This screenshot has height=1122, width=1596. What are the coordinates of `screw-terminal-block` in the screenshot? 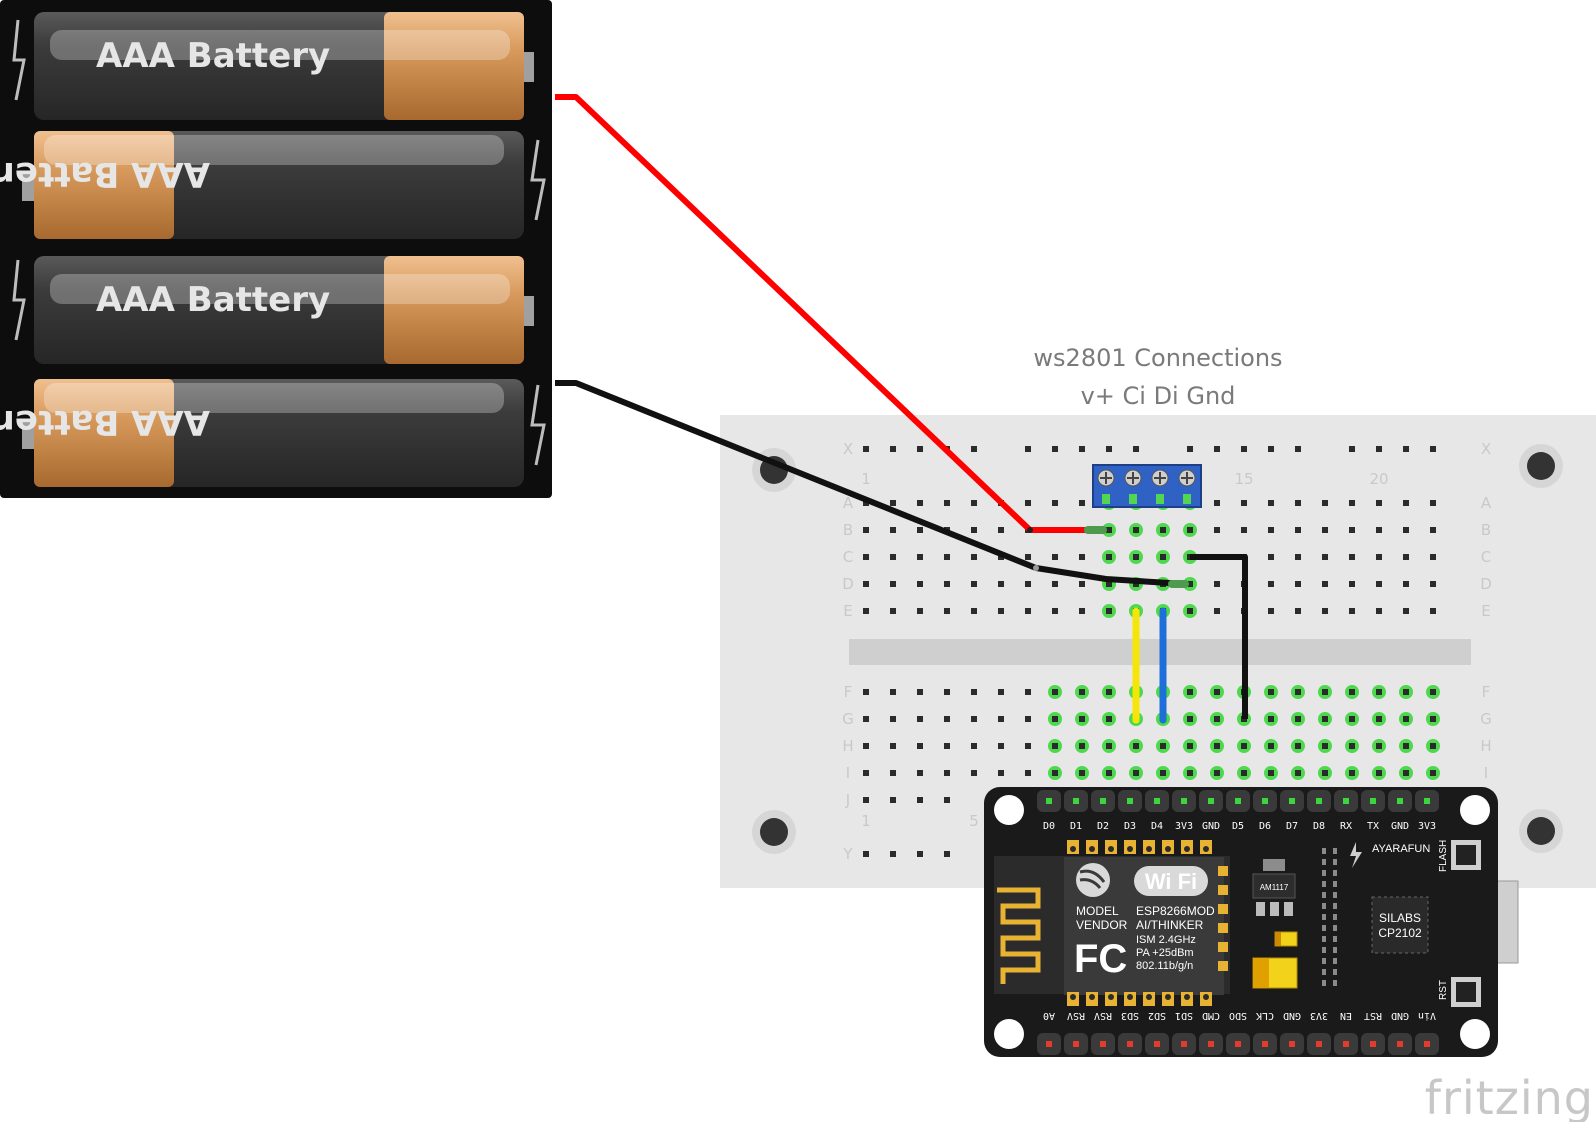 It's located at (1147, 486).